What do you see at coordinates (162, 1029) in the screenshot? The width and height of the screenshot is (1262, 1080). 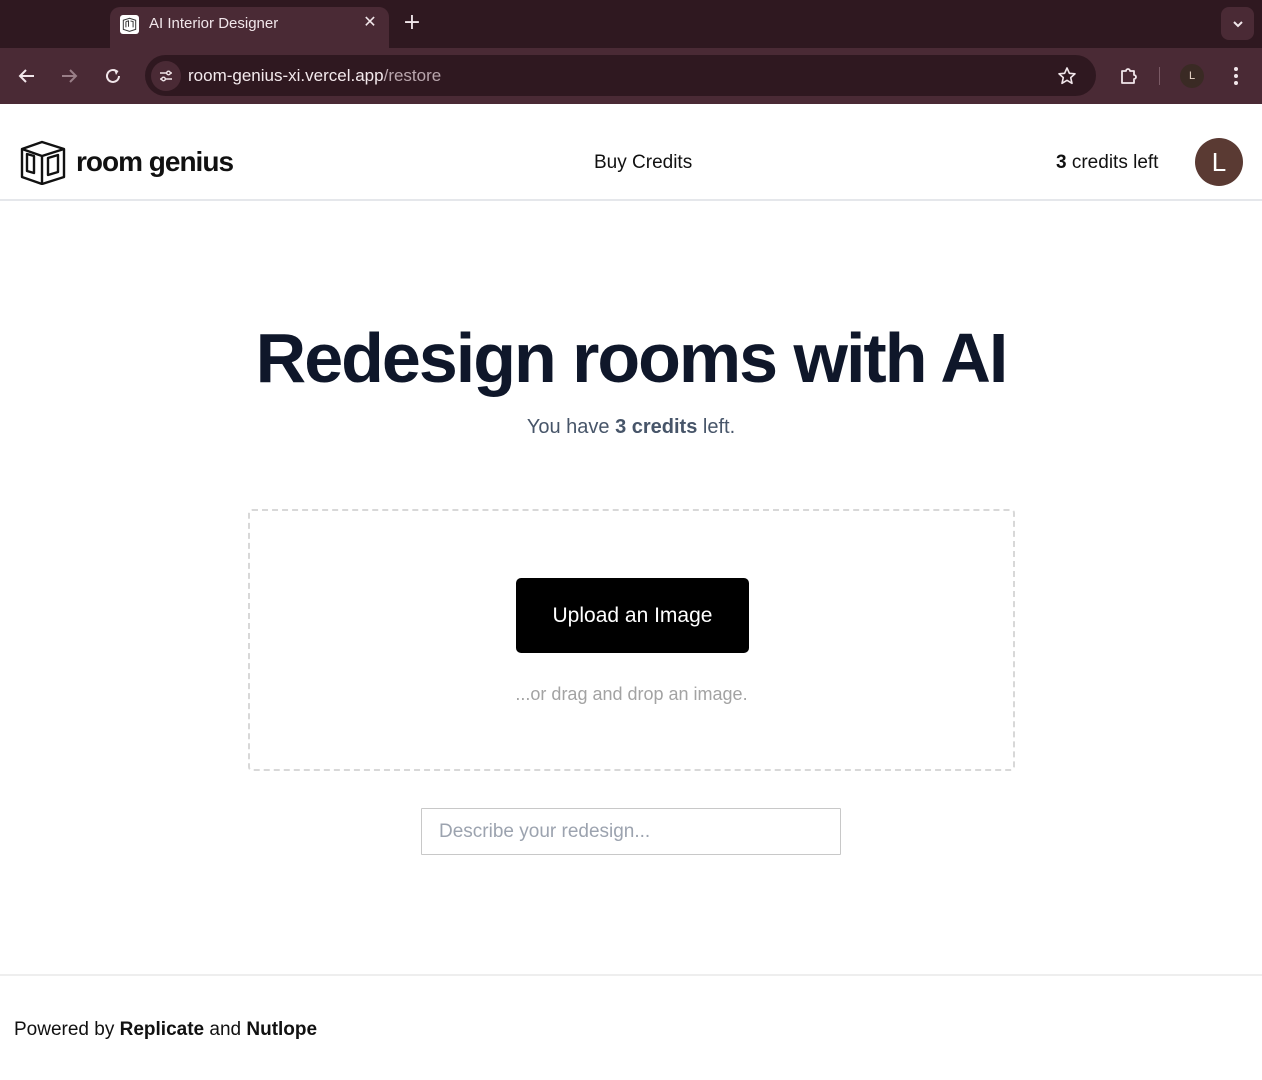 I see `replicate-link: Replicate` at bounding box center [162, 1029].